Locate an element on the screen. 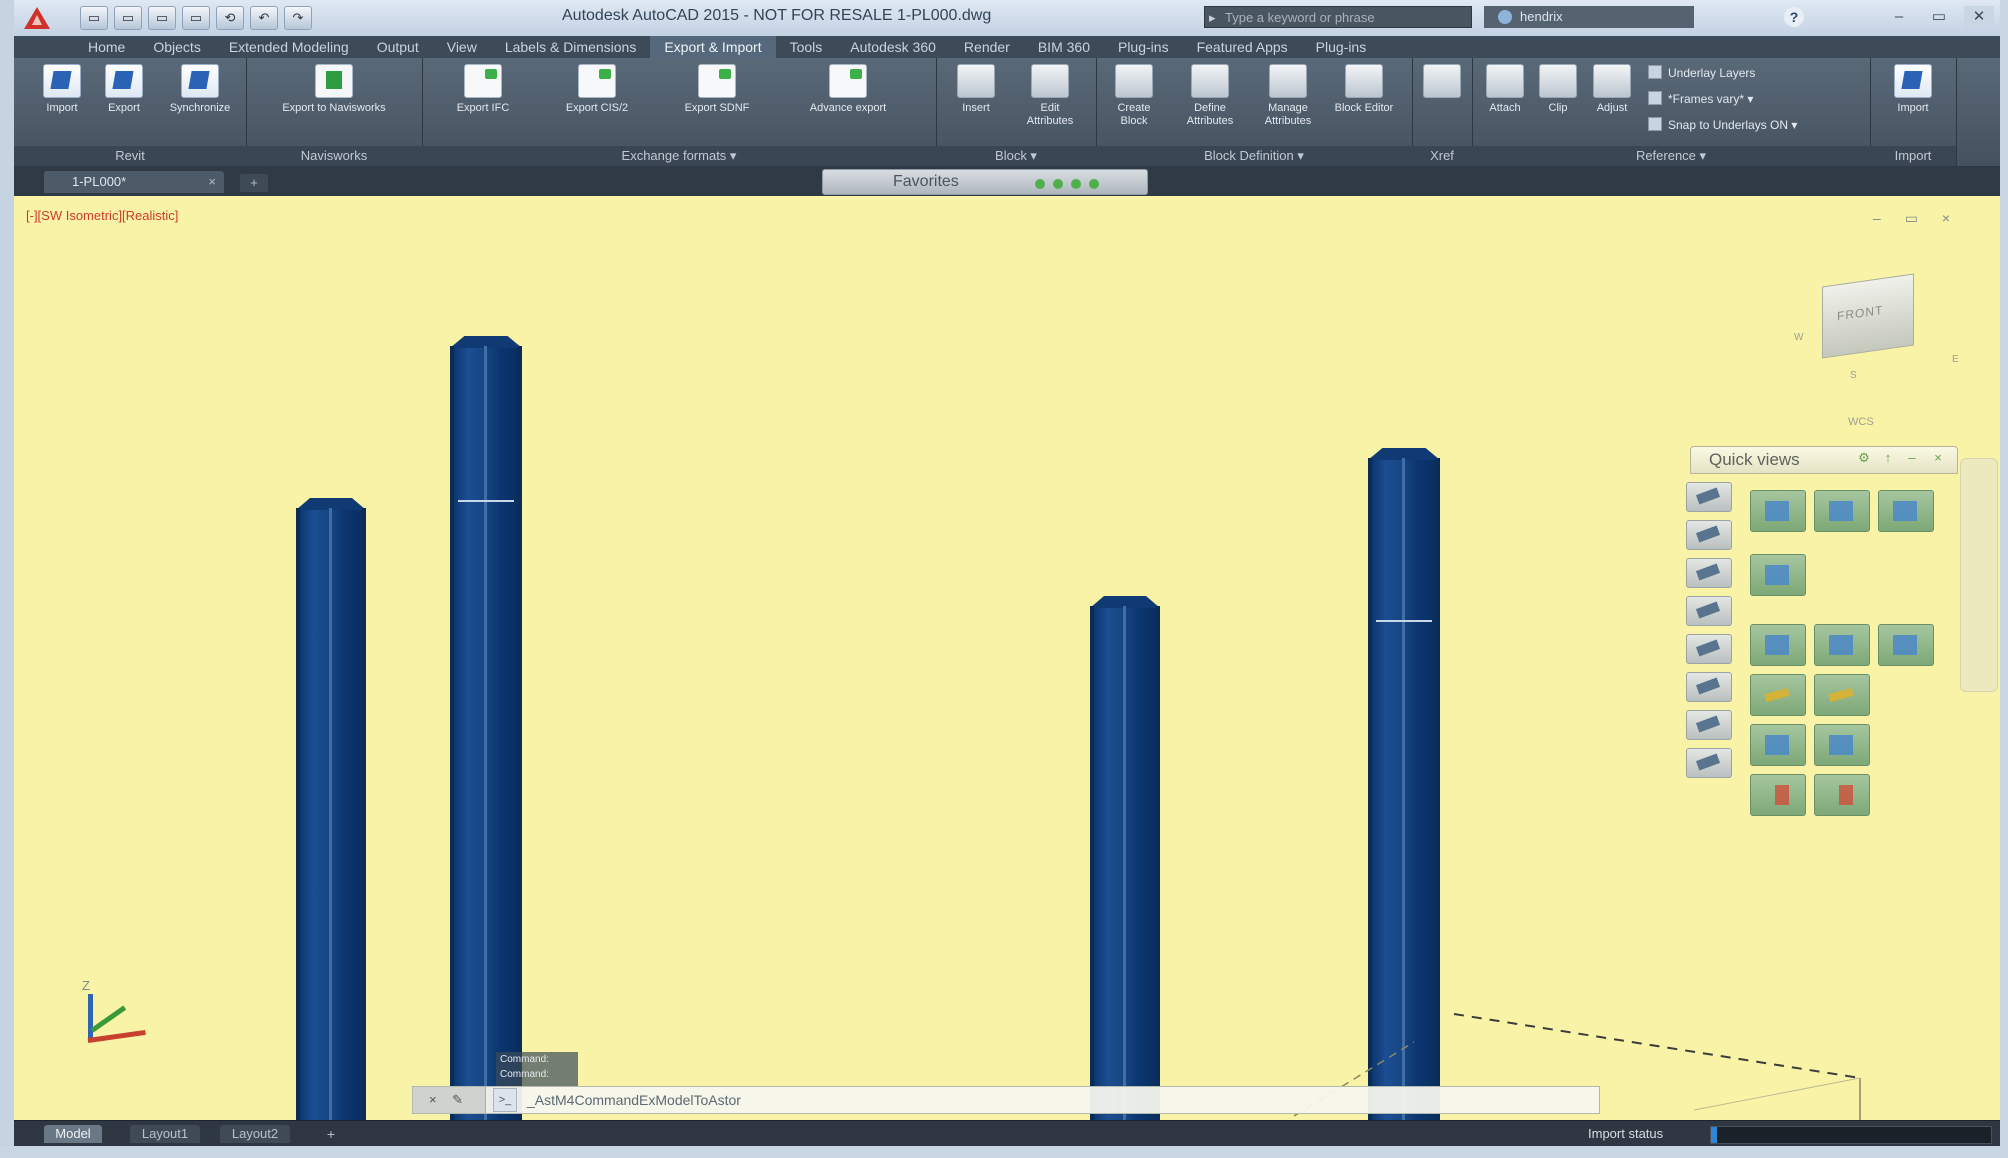 This screenshot has width=2008, height=1158. manage-attributes-button: Manage Attributes is located at coordinates (1288, 101).